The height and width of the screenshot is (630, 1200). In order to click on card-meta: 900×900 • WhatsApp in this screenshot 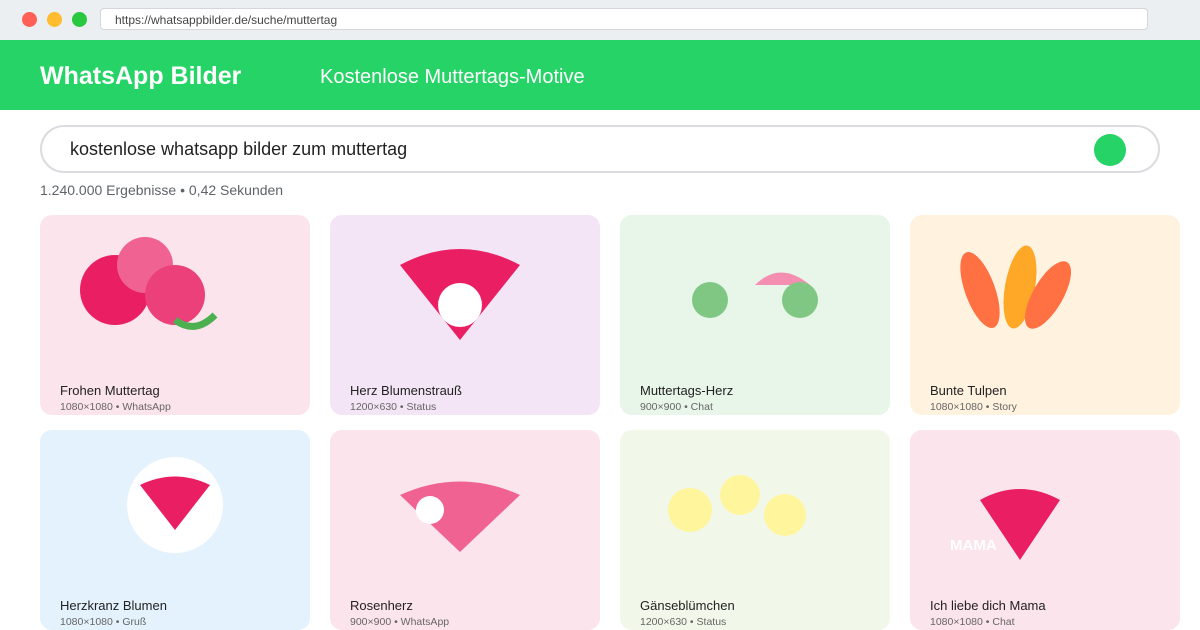, I will do `click(400, 622)`.